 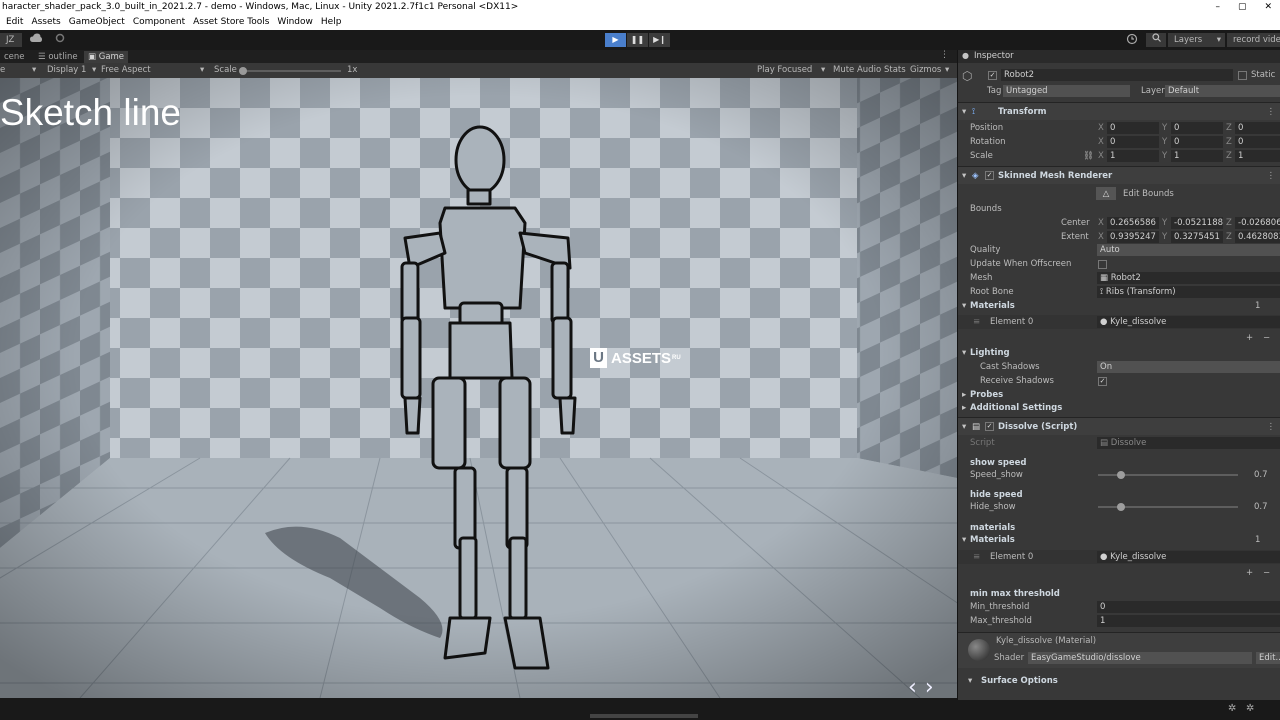 I want to click on transform-header: ▾ ⟟ Transform ⋮, so click(x=1119, y=111).